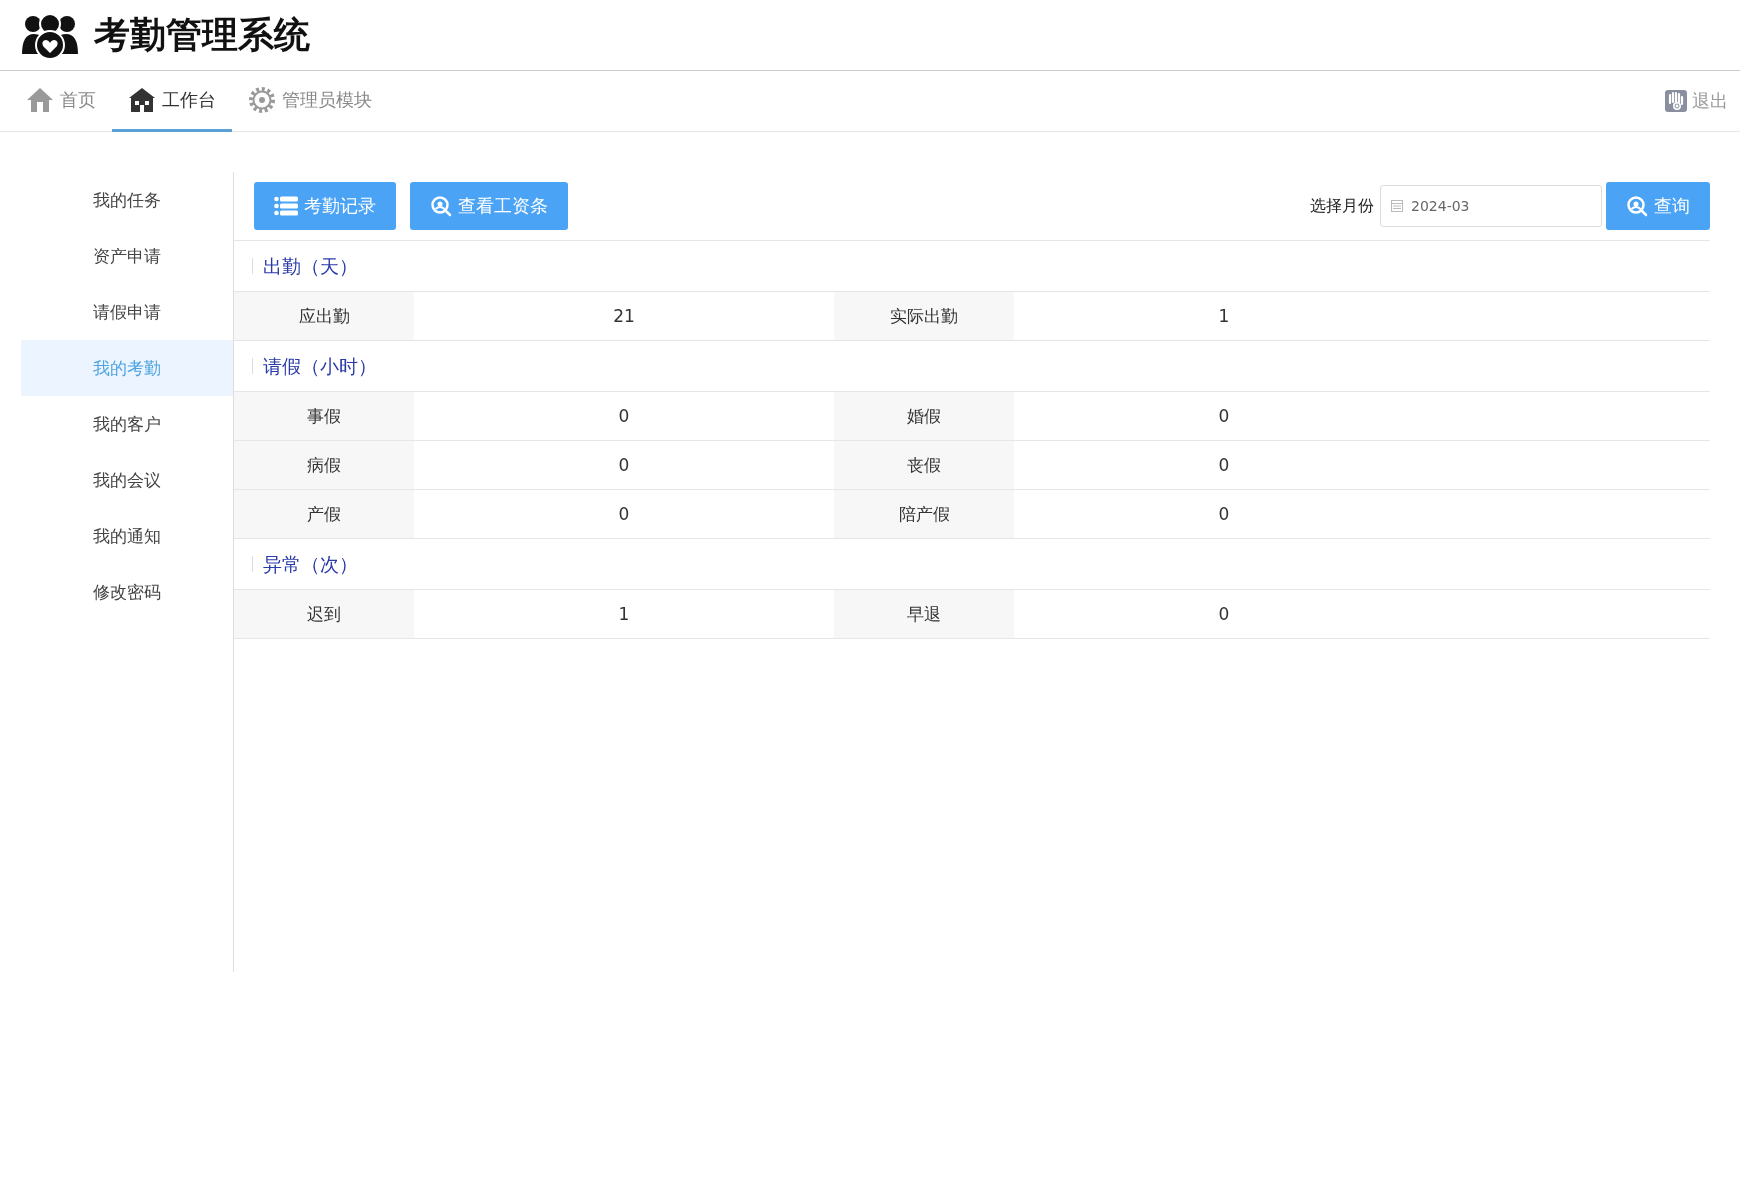 The height and width of the screenshot is (1186, 1740). I want to click on sidebar-item: 我的任务, so click(127, 200).